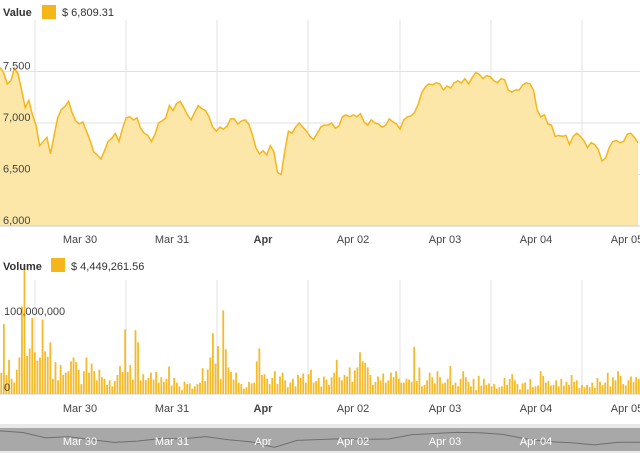  What do you see at coordinates (536, 442) in the screenshot?
I see `navigator-tick-label: Apr 04` at bounding box center [536, 442].